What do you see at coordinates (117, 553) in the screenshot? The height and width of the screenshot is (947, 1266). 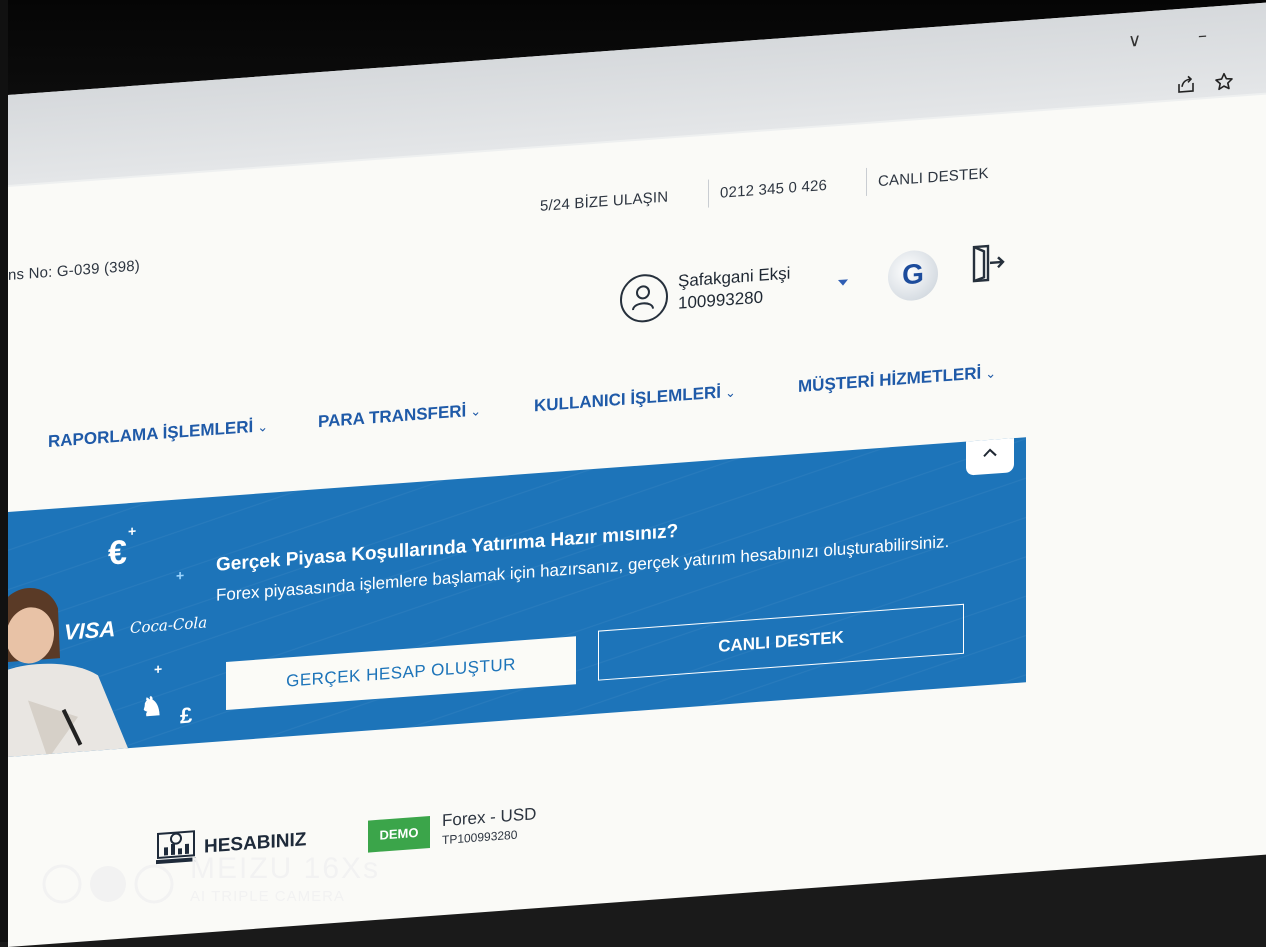 I see `euro-icon: €` at bounding box center [117, 553].